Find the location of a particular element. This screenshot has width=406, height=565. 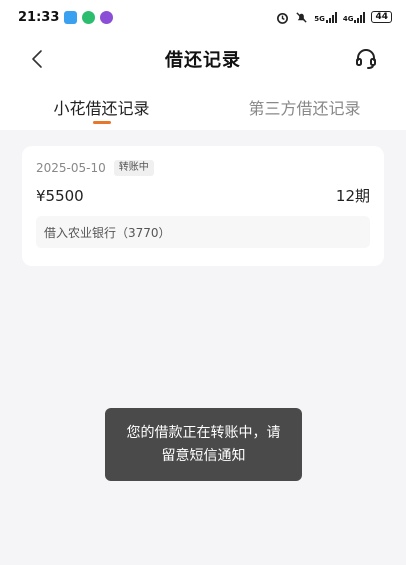

toast-line-2: 留意短信通知 is located at coordinates (203, 456).